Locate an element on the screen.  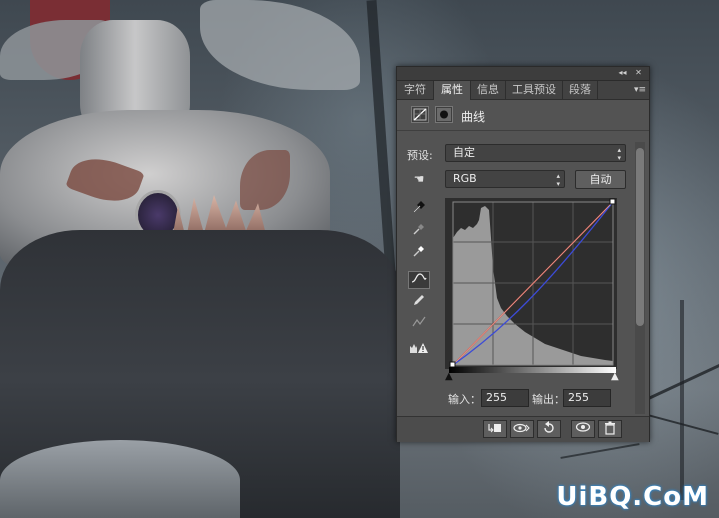
collapse-icon: ◂◂ is located at coordinates (622, 73).